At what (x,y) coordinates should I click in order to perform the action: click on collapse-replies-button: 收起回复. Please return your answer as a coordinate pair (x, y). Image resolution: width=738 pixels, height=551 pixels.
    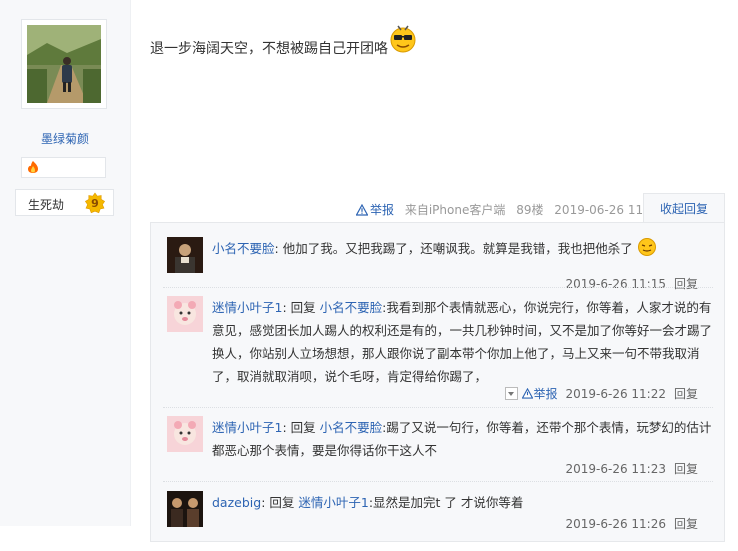
    Looking at the image, I should click on (684, 208).